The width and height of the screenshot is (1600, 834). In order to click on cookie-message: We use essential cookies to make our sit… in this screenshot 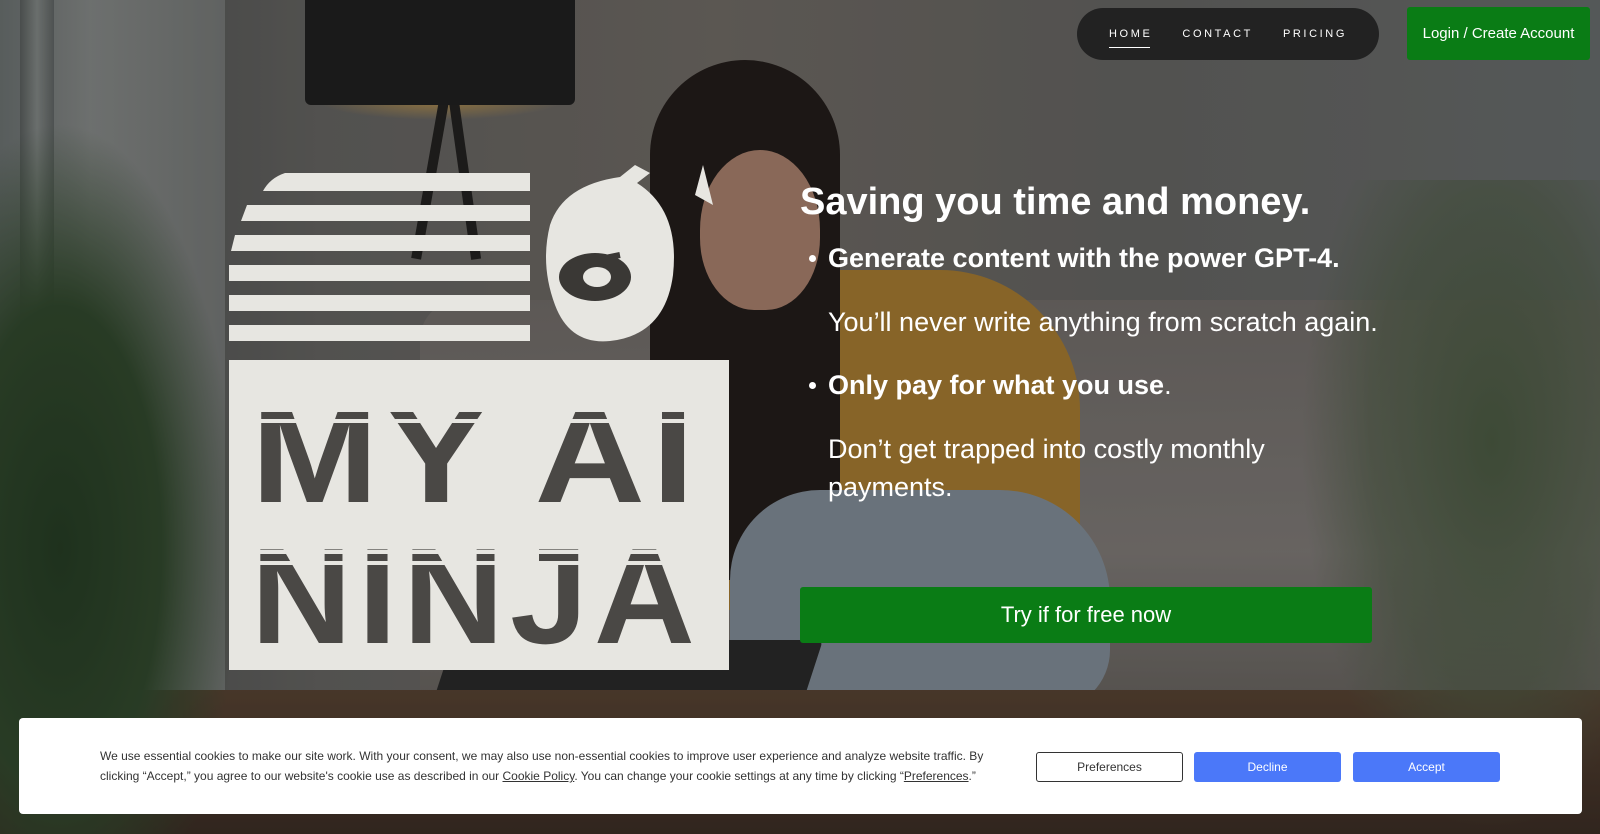, I will do `click(542, 766)`.